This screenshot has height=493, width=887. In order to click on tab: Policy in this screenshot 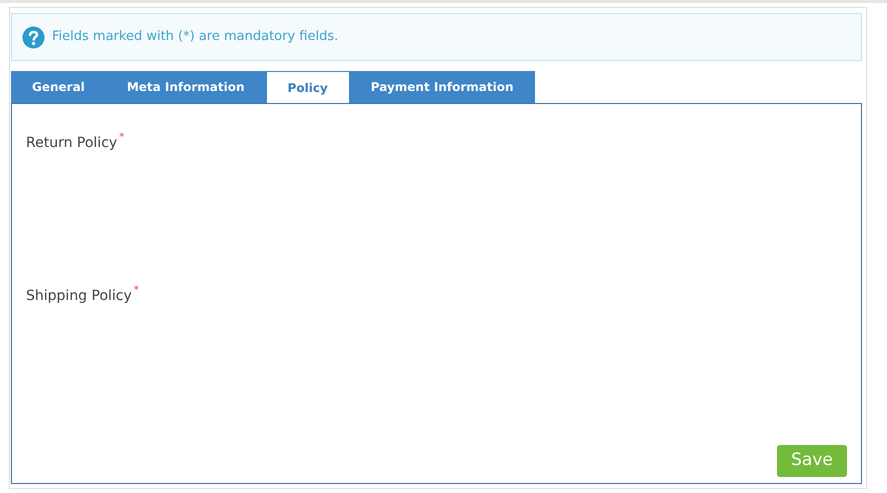, I will do `click(308, 87)`.